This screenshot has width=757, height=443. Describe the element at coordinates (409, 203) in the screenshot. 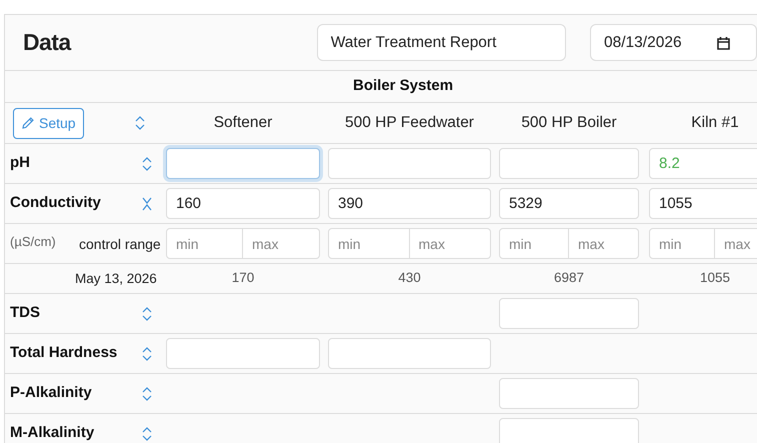

I see `value-field: 390` at that location.